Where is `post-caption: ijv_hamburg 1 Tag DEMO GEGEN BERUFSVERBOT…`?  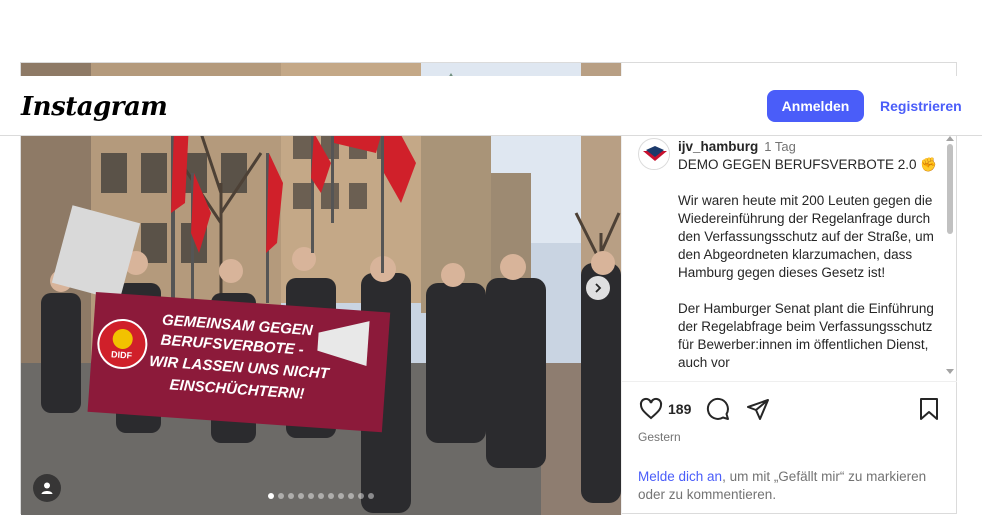
post-caption: ijv_hamburg 1 Tag DEMO GEGEN BERUFSVERBOT… is located at coordinates (810, 255).